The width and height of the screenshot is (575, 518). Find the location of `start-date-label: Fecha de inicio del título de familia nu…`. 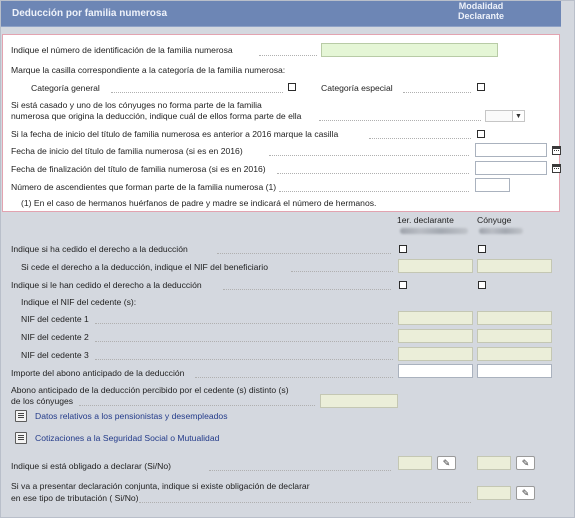

start-date-label: Fecha de inicio del título de familia nu… is located at coordinates (127, 151).